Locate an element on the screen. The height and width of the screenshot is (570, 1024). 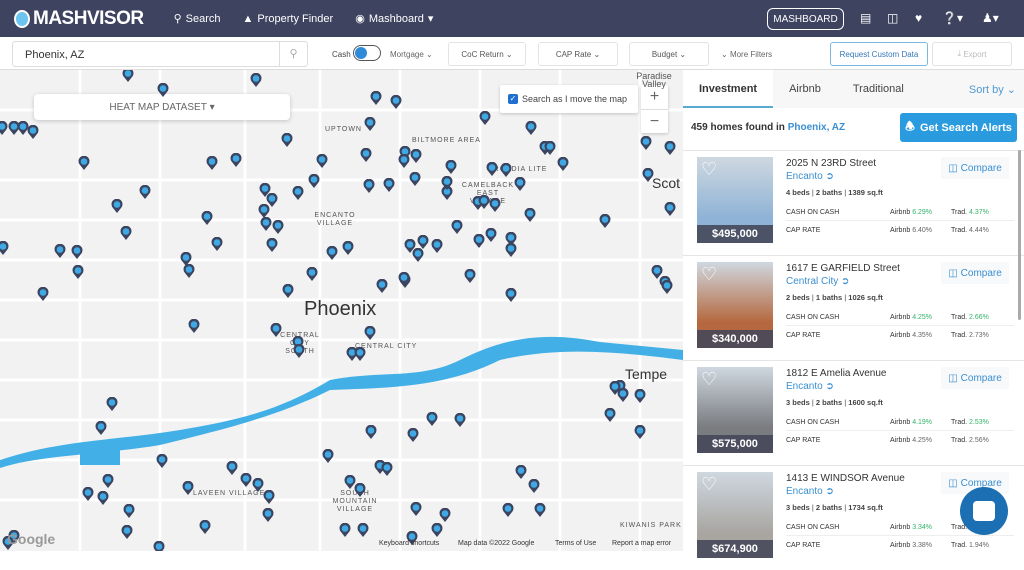
count-city: Phoenix, AZ is located at coordinates (816, 127).